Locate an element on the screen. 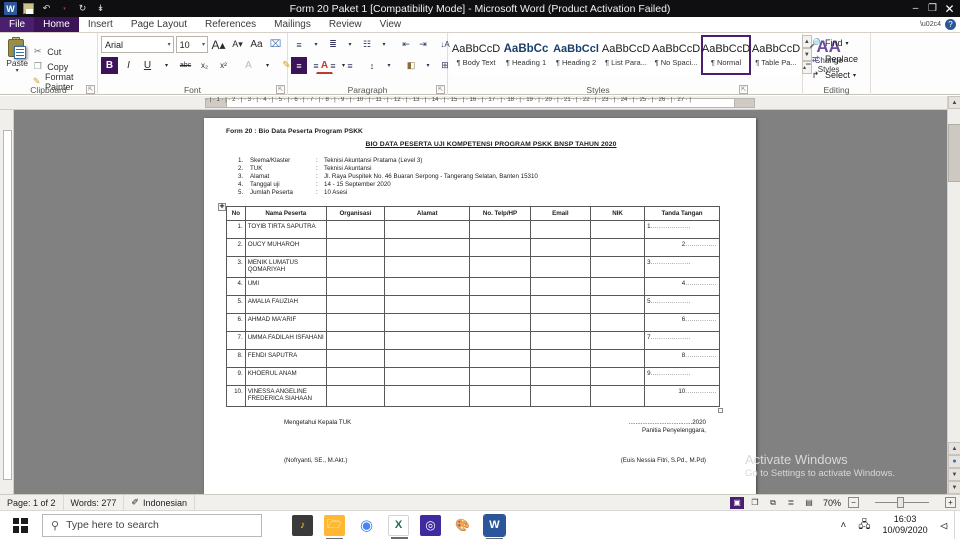 The height and width of the screenshot is (539, 960). shading-dropdown-icon: ▾ is located at coordinates (428, 65).